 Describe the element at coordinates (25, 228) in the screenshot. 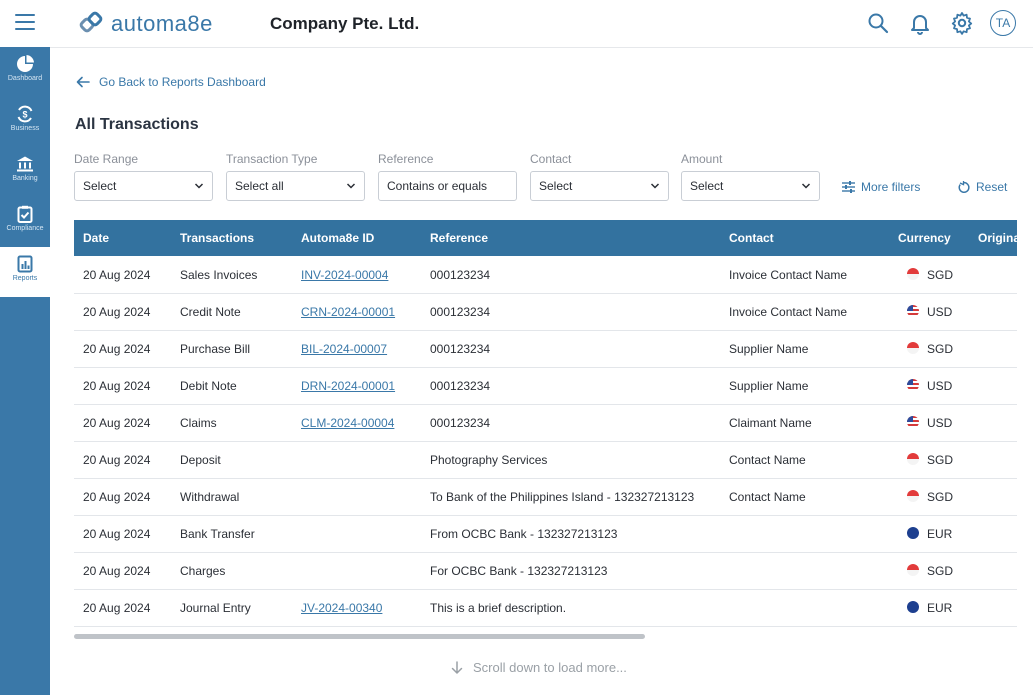

I see `sidebar-item-label: Compliance` at that location.